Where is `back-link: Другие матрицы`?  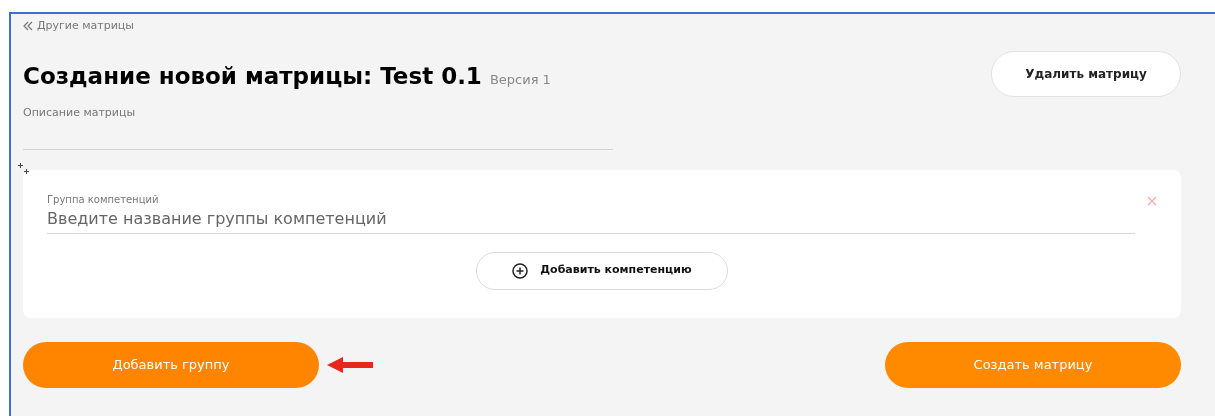
back-link: Другие матрицы is located at coordinates (79, 26).